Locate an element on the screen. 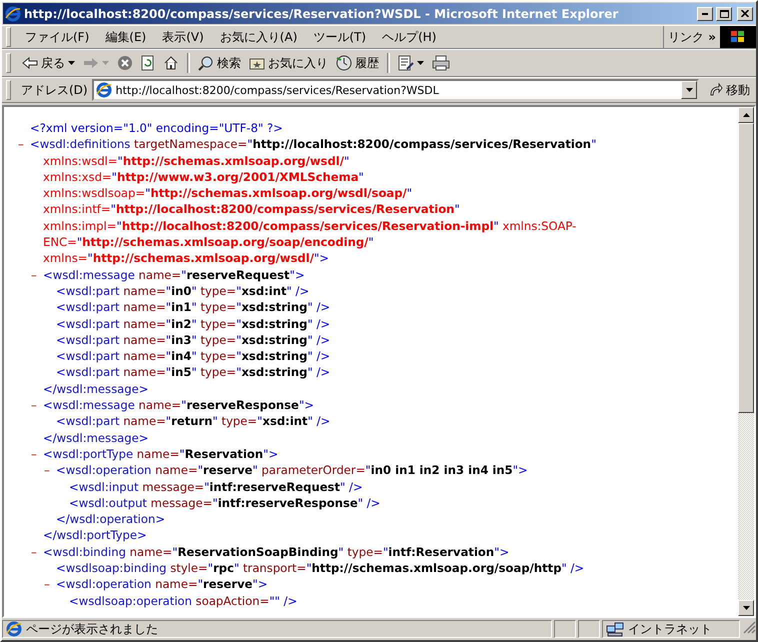 Image resolution: width=758 pixels, height=642 pixels. xml-line: <wsdlsoap:binding style="rpc" transport="http://schemas.xmlsoap.org/soap/http" /> is located at coordinates (320, 568).